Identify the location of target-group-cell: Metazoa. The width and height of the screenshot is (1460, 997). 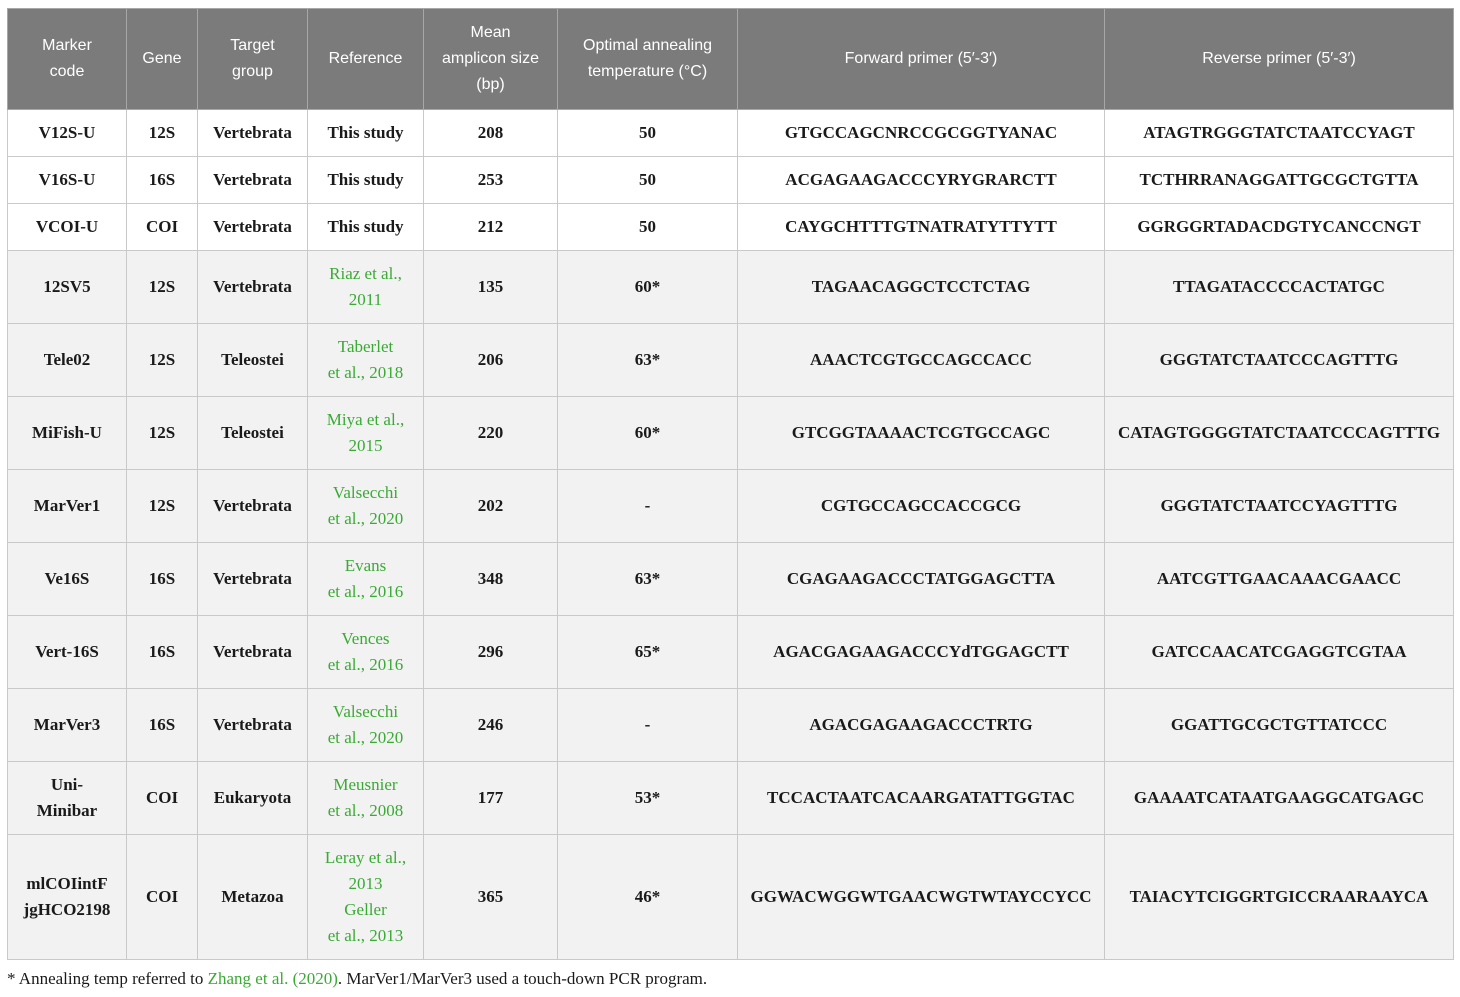
(252, 897).